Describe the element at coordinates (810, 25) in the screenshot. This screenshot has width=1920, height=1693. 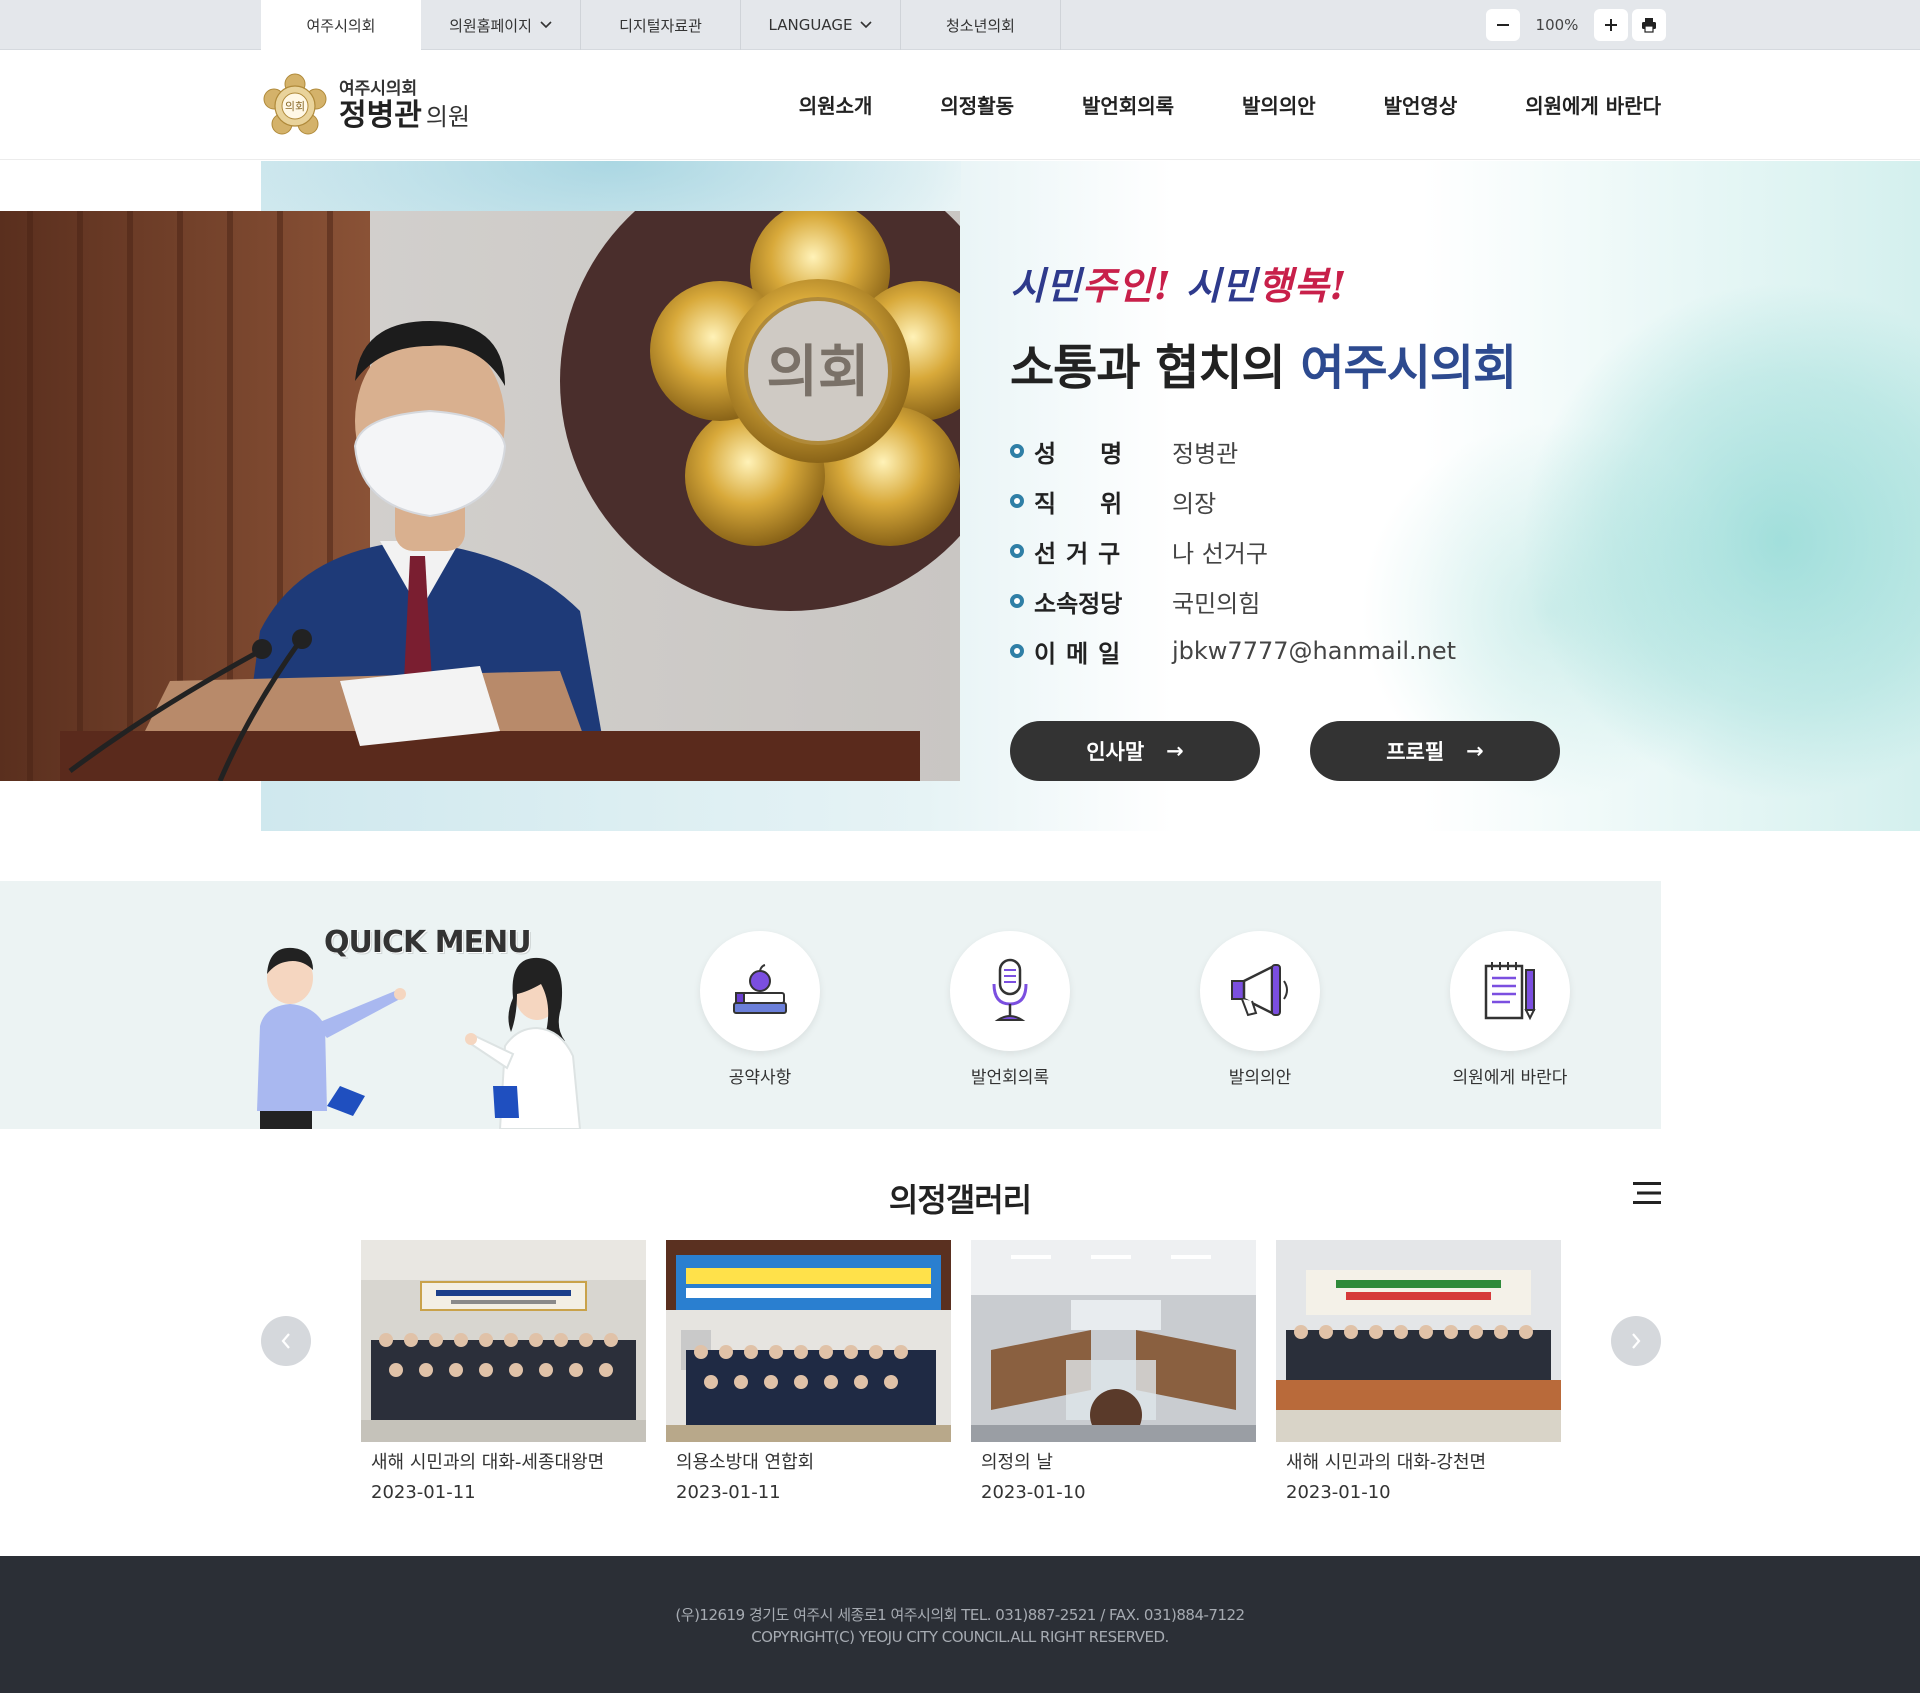
I see `util-tab-label: LANGUAGE` at that location.